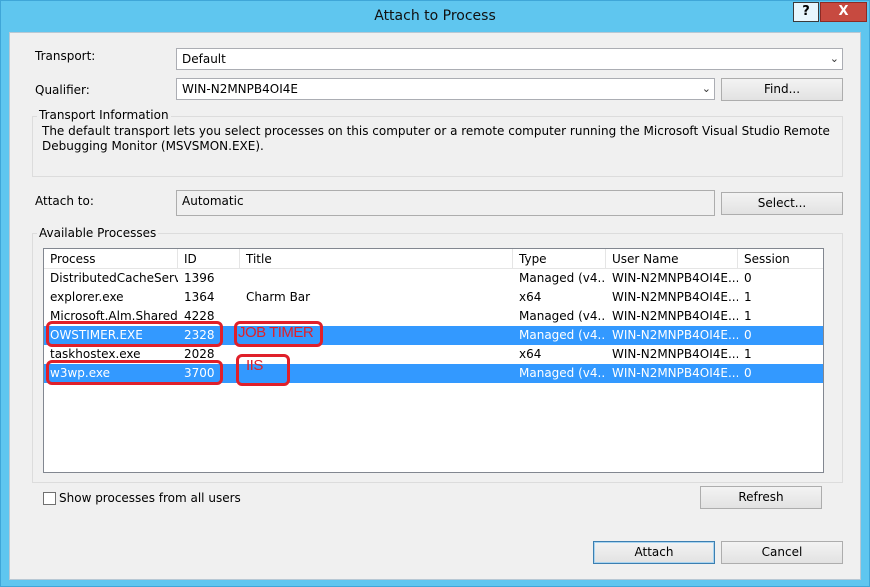 The height and width of the screenshot is (587, 870). Describe the element at coordinates (780, 259) in the screenshot. I see `column-session: Session` at that location.